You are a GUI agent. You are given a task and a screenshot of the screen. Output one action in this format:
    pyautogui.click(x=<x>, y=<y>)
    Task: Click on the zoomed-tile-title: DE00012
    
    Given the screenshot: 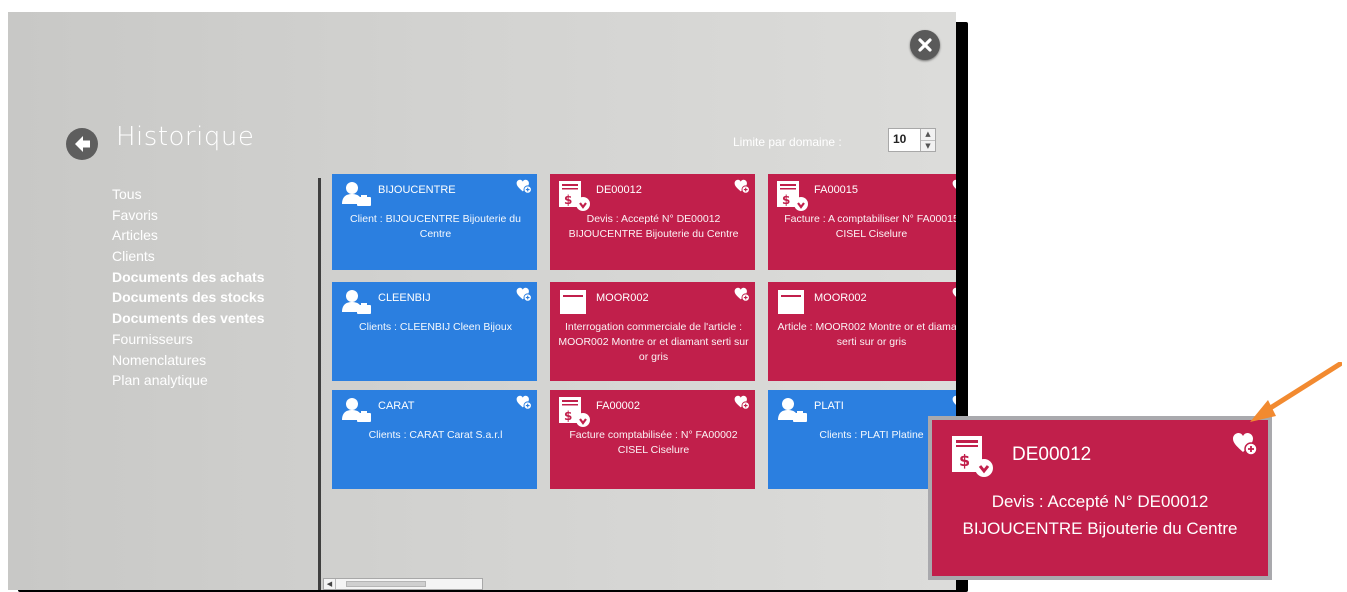 What is the action you would take?
    pyautogui.click(x=1052, y=454)
    